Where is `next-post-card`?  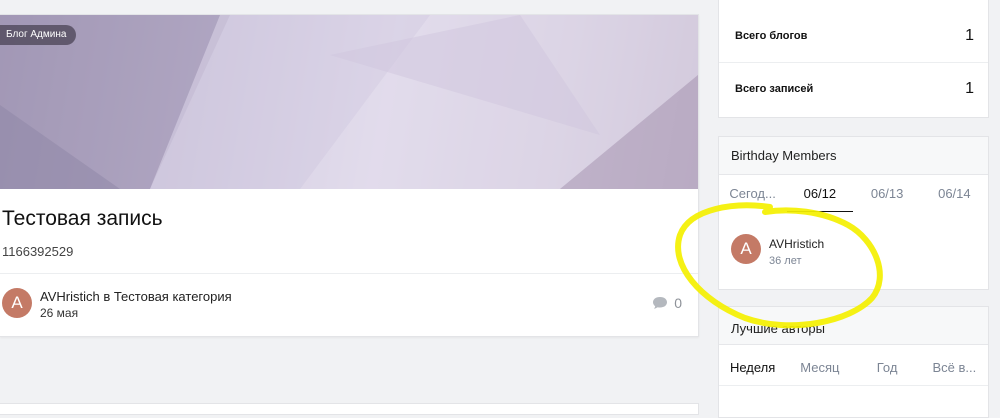
next-post-card is located at coordinates (349, 409).